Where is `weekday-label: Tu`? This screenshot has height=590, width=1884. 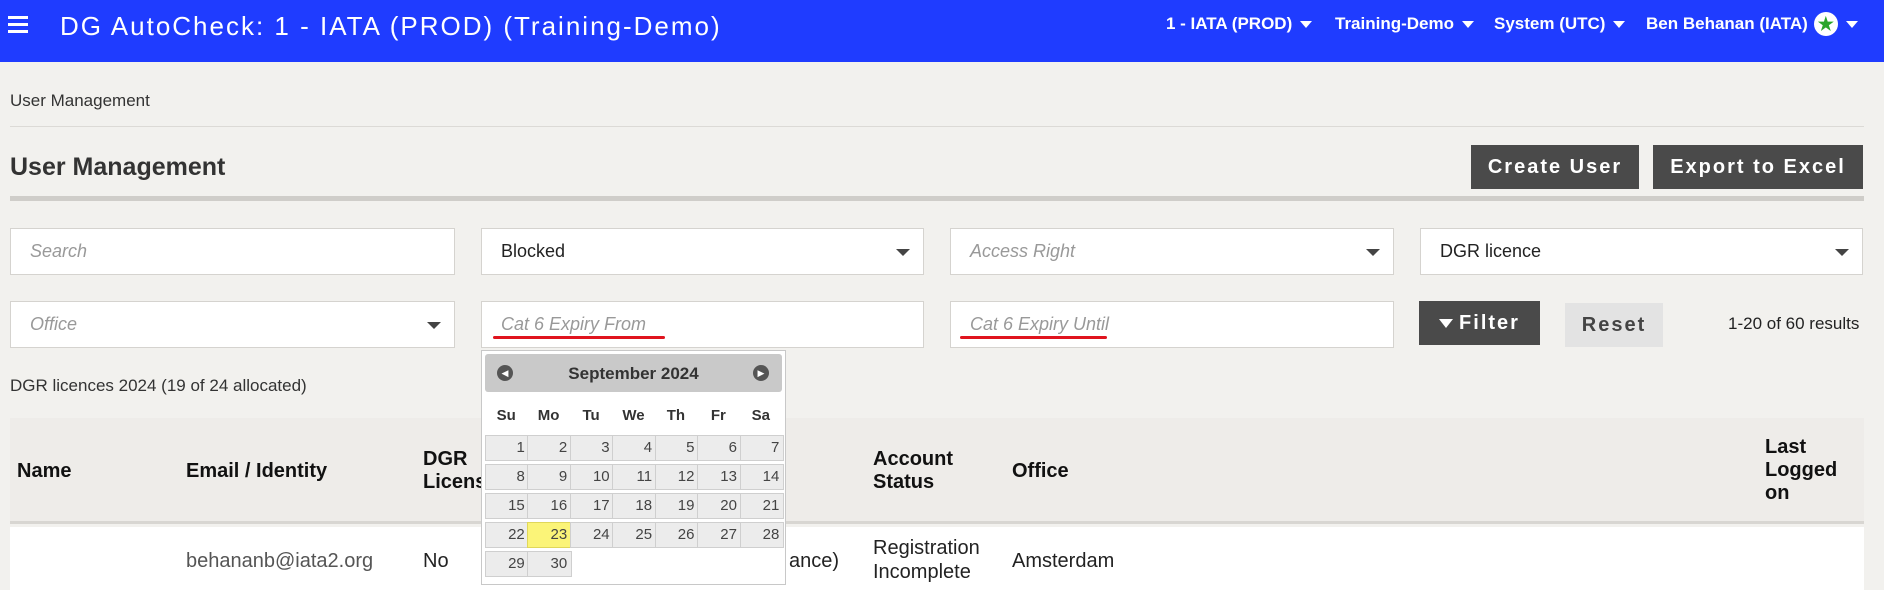
weekday-label: Tu is located at coordinates (591, 415).